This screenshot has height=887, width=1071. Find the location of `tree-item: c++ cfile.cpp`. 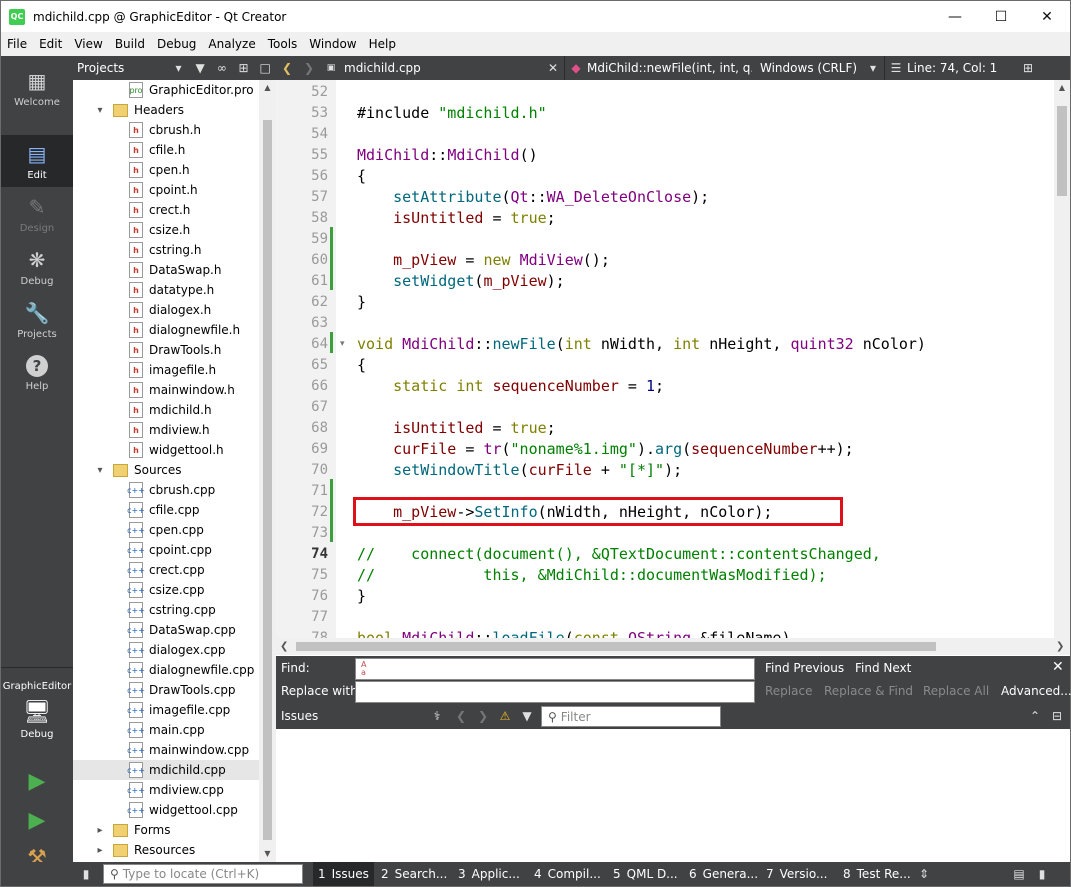

tree-item: c++ cfile.cpp is located at coordinates (136, 510).